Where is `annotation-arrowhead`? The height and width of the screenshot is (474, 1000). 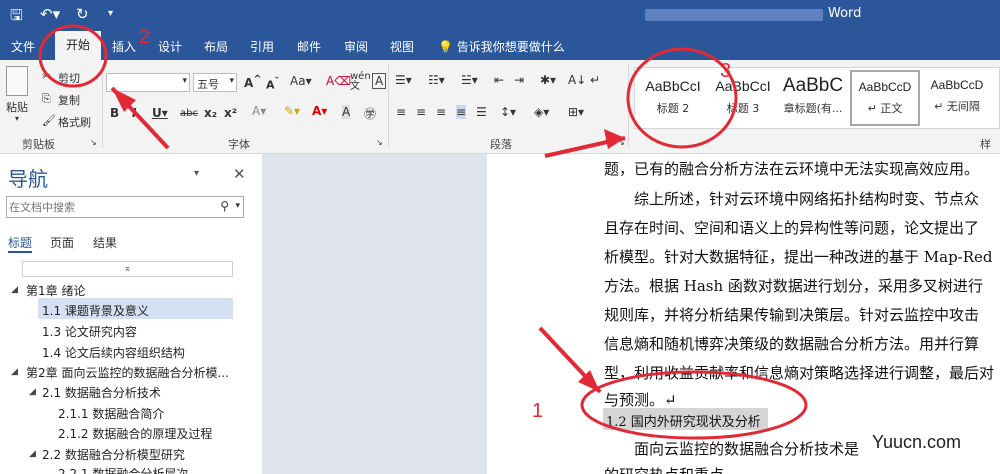 annotation-arrowhead is located at coordinates (614, 139).